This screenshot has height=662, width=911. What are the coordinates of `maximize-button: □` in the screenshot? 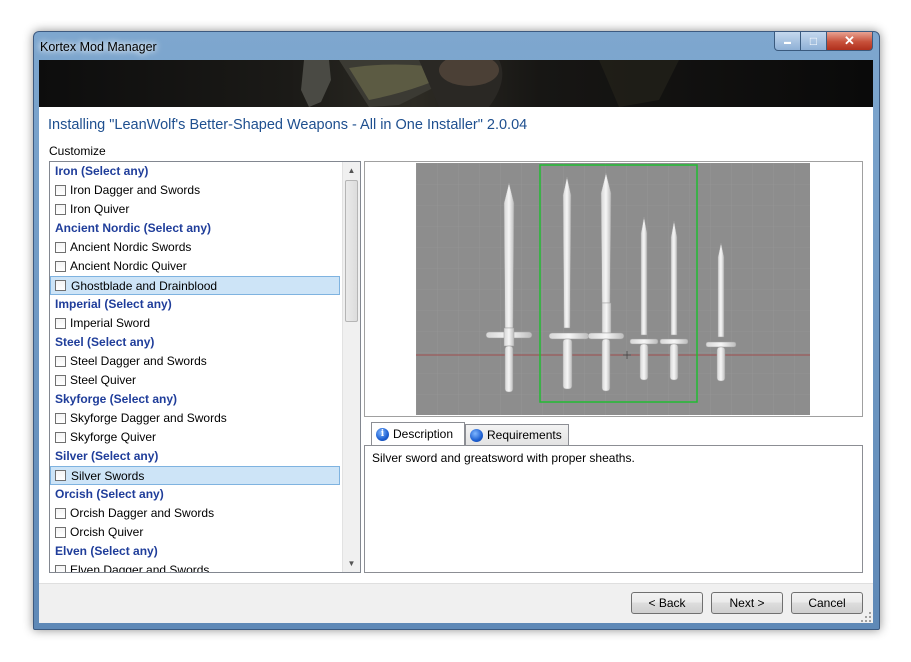 It's located at (814, 41).